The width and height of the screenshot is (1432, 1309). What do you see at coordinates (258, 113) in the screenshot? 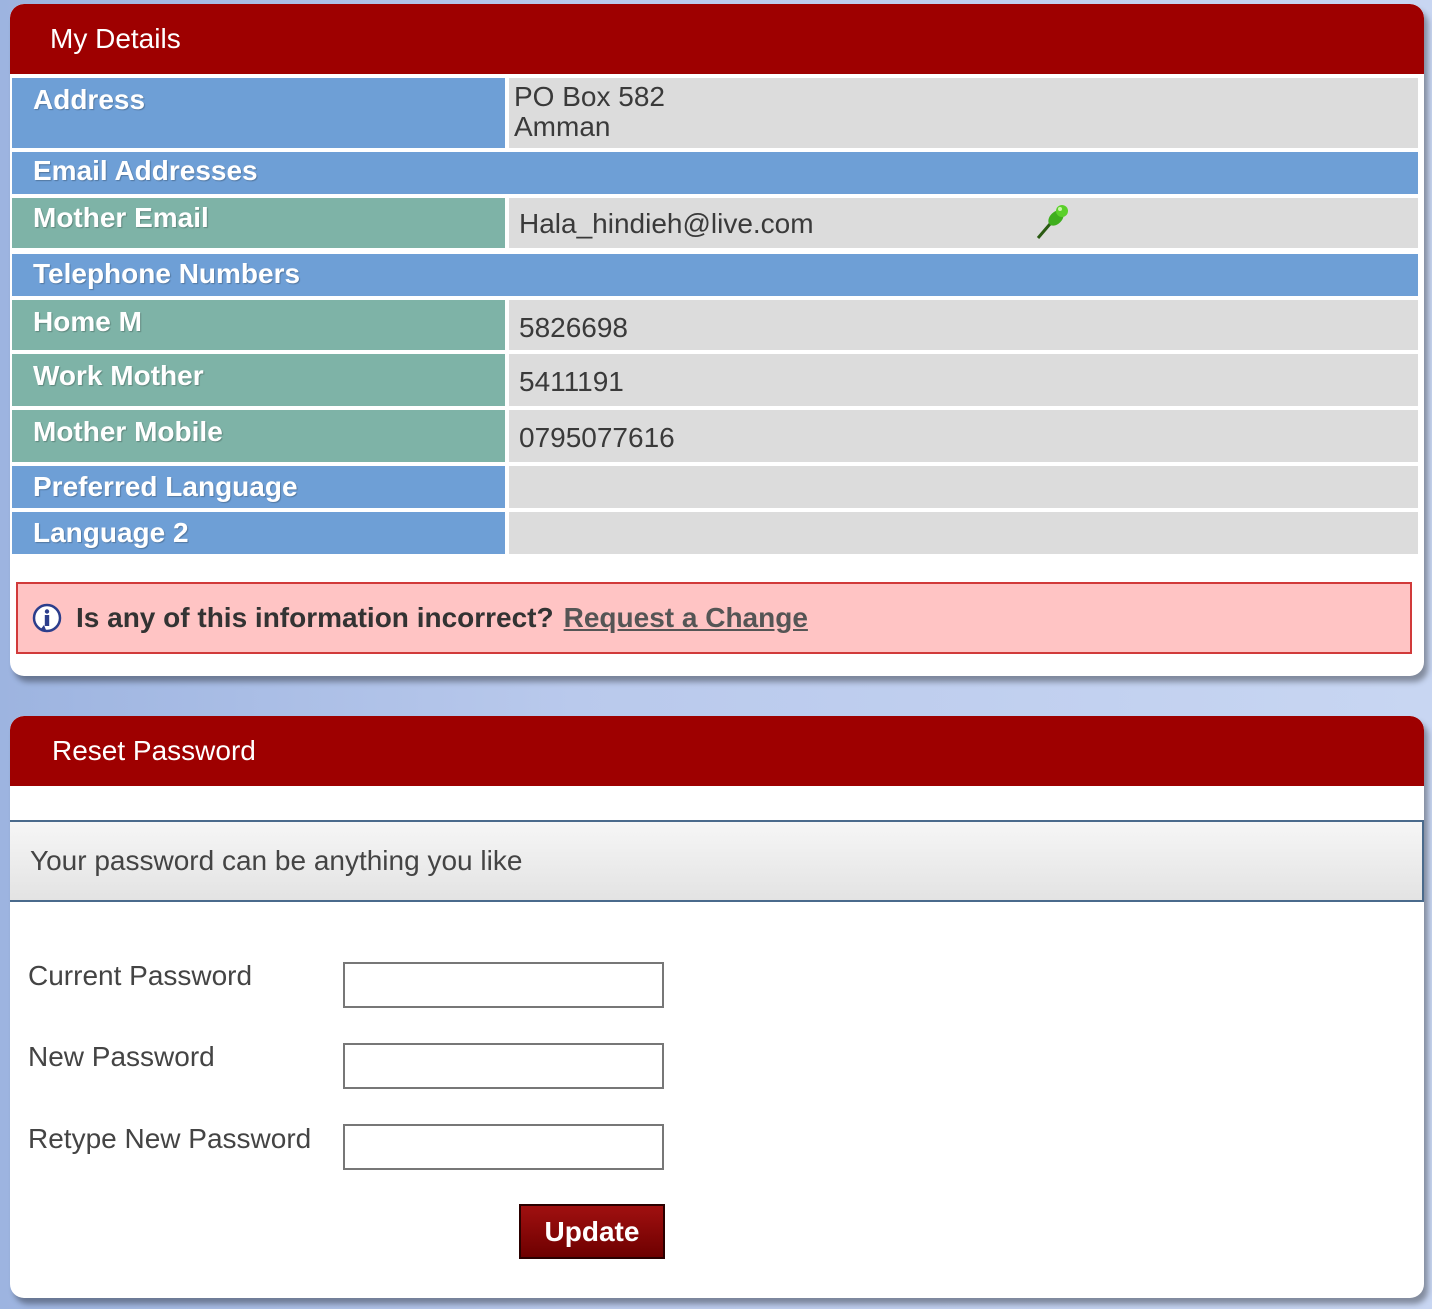
I see `address-label: Address` at bounding box center [258, 113].